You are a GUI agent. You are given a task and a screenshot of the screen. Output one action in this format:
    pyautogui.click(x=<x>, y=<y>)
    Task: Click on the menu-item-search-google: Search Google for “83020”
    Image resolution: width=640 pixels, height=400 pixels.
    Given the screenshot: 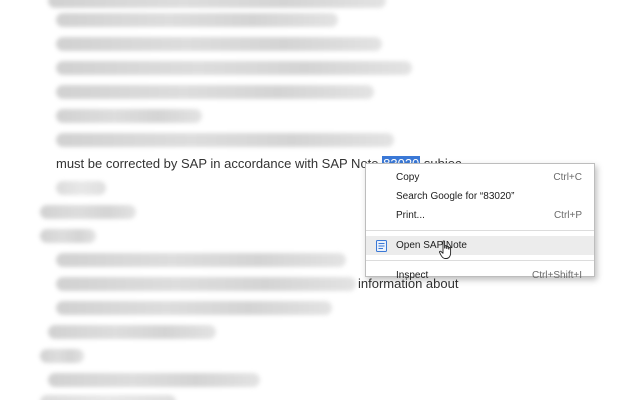 What is the action you would take?
    pyautogui.click(x=480, y=196)
    